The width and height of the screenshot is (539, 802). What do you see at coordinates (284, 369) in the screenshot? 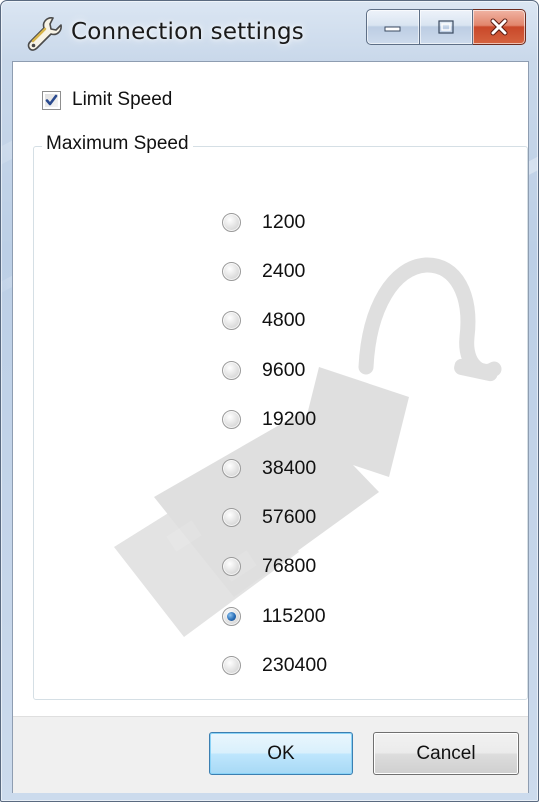
I see `speed-option-label: 9600` at bounding box center [284, 369].